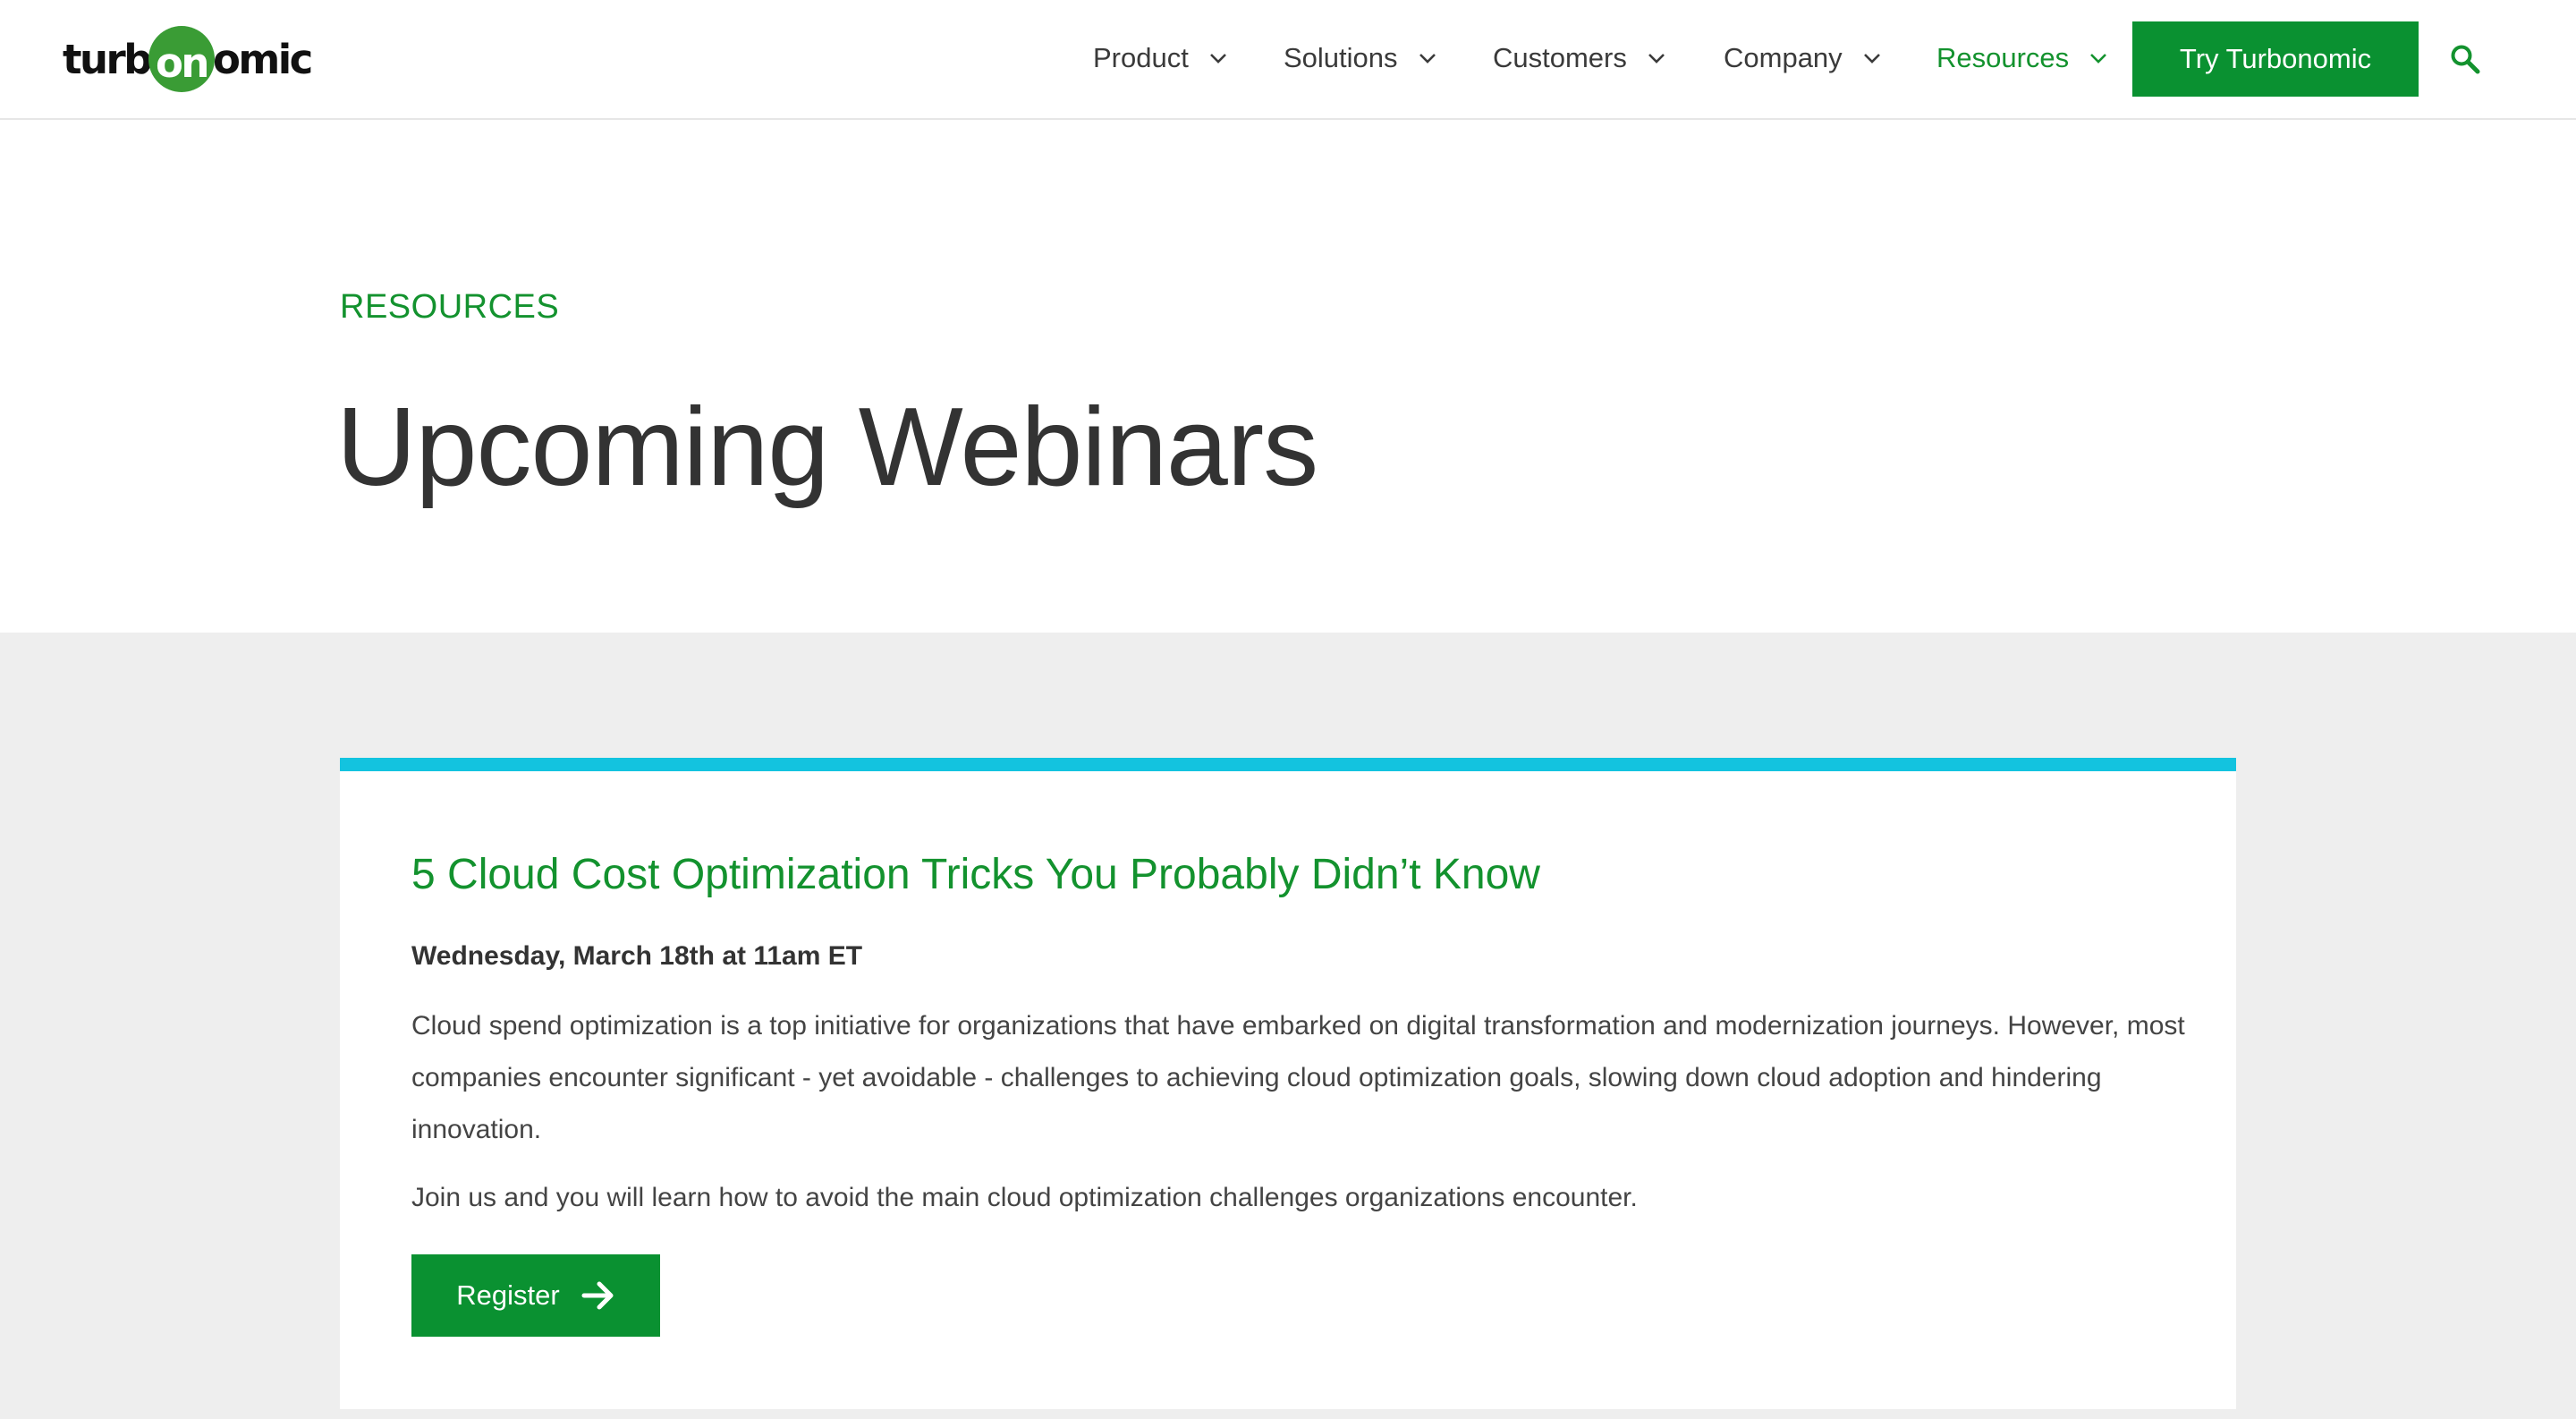 This screenshot has width=2576, height=1419. Describe the element at coordinates (2003, 57) in the screenshot. I see `nav-item-label: Resources` at that location.